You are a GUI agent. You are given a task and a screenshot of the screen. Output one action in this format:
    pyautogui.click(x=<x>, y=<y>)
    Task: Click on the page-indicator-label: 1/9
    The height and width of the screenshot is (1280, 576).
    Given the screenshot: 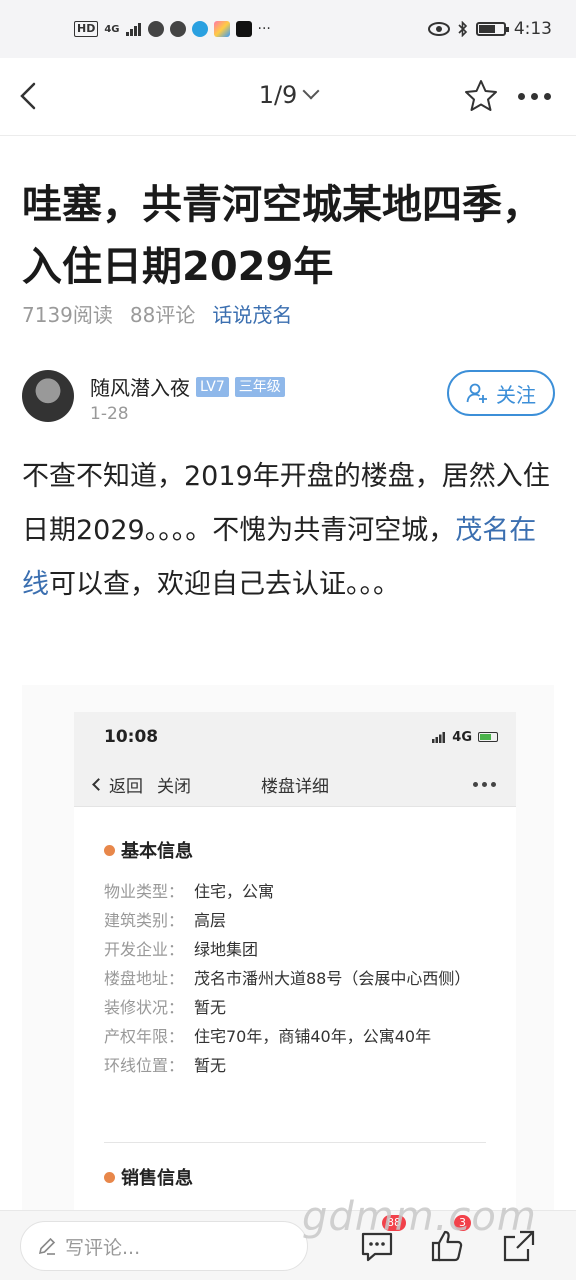 What is the action you would take?
    pyautogui.click(x=278, y=95)
    